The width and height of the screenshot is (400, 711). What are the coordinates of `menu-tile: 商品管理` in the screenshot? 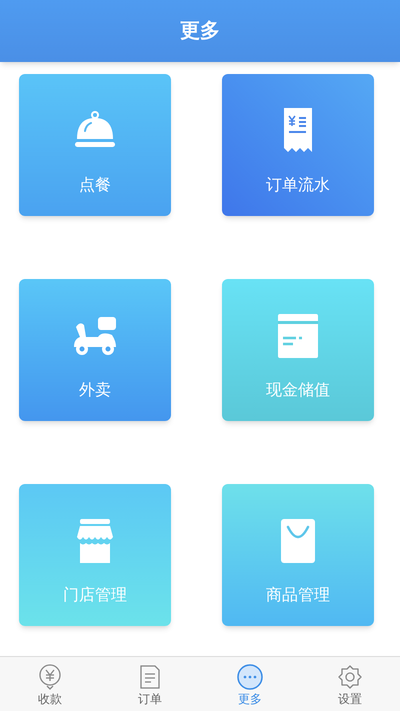 It's located at (298, 555).